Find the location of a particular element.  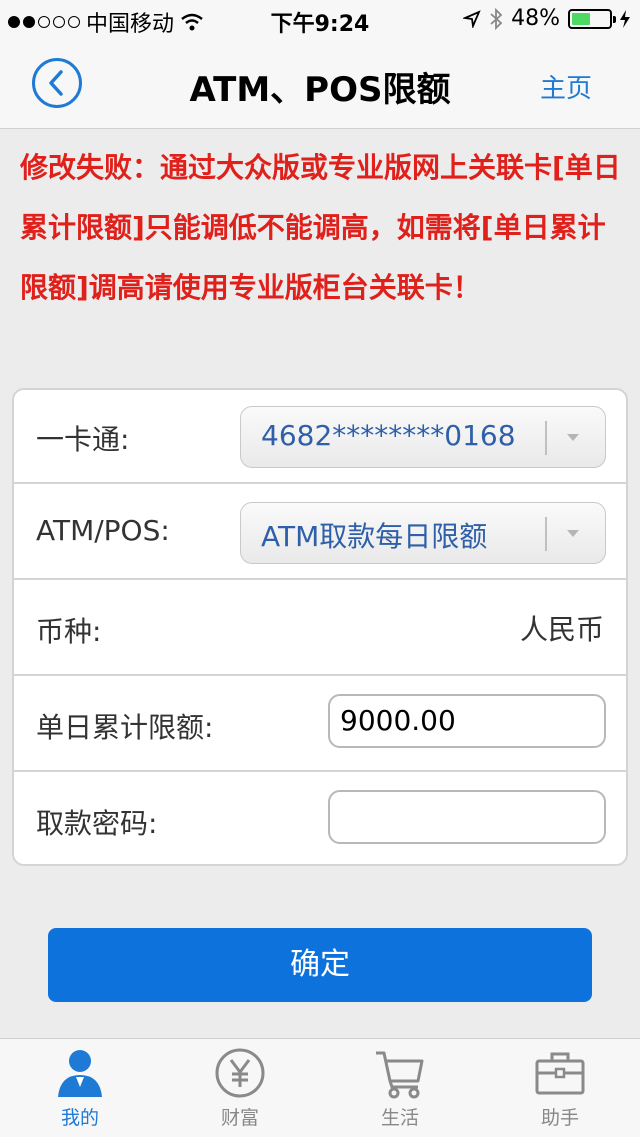

type-row: ATM/POS: ATM取款每日限额 is located at coordinates (320, 533).